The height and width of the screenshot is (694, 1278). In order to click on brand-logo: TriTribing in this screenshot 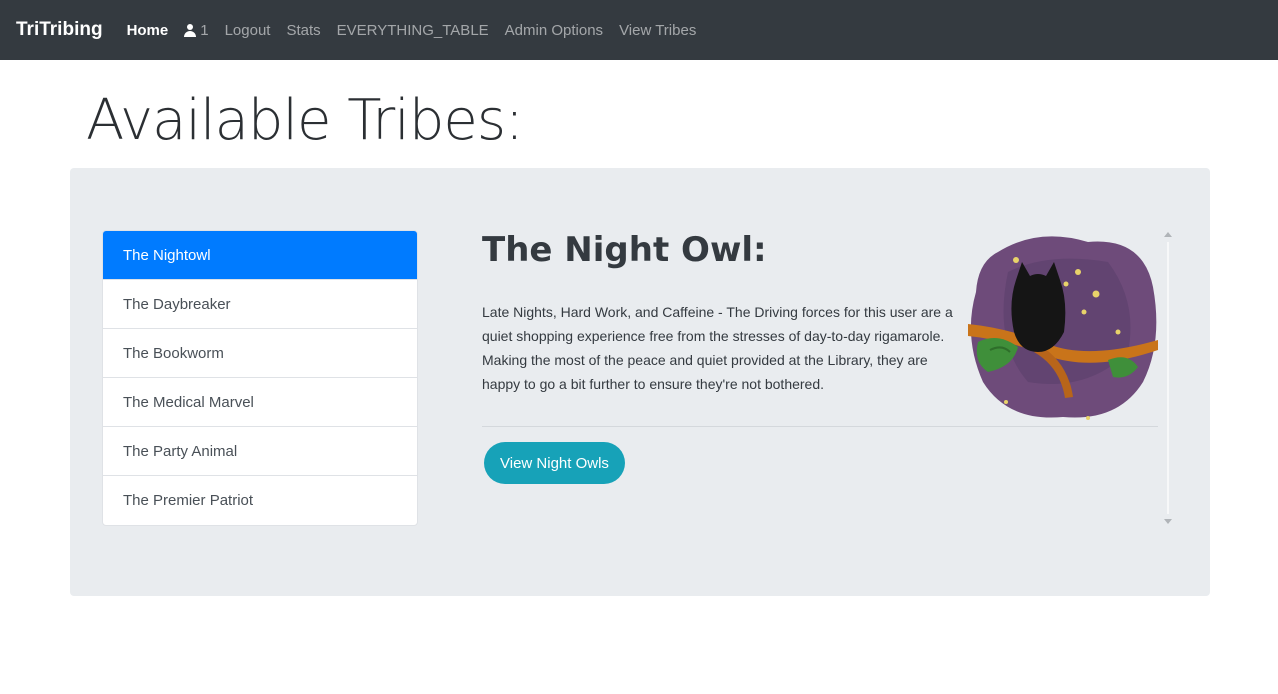, I will do `click(59, 30)`.